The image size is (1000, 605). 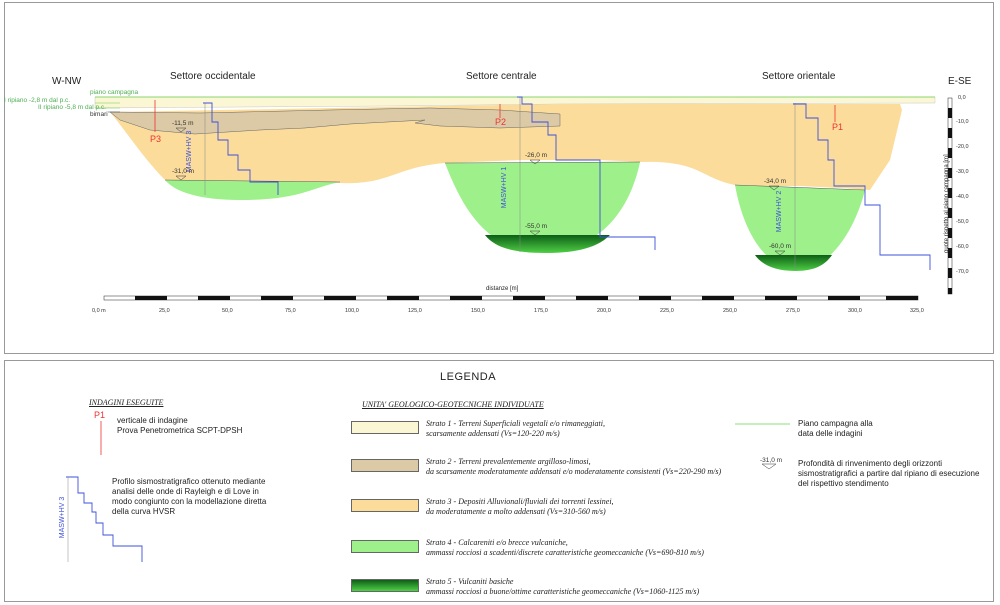 What do you see at coordinates (190, 151) in the screenshot?
I see `masw-3-label: MASW+HV 3` at bounding box center [190, 151].